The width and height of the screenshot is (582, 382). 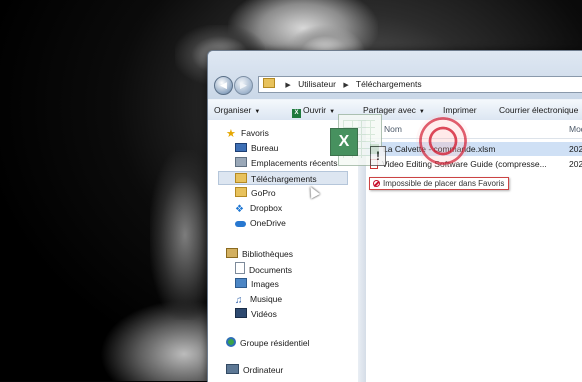 I want to click on nav-label: Groupe résidentiel, so click(x=275, y=343).